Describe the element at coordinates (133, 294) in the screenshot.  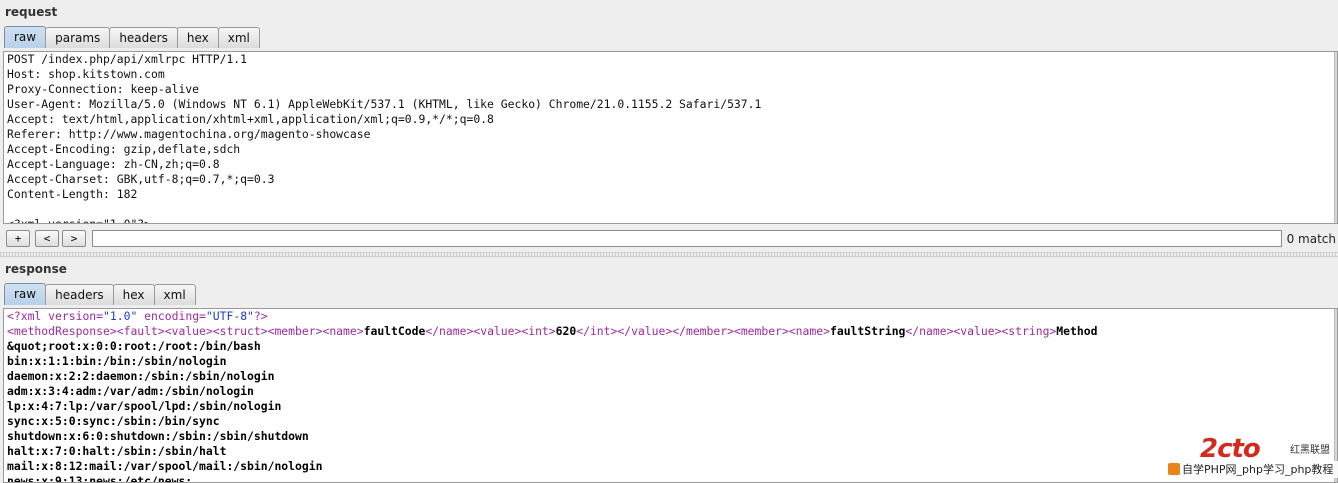
I see `response-tab-hex: hex` at that location.